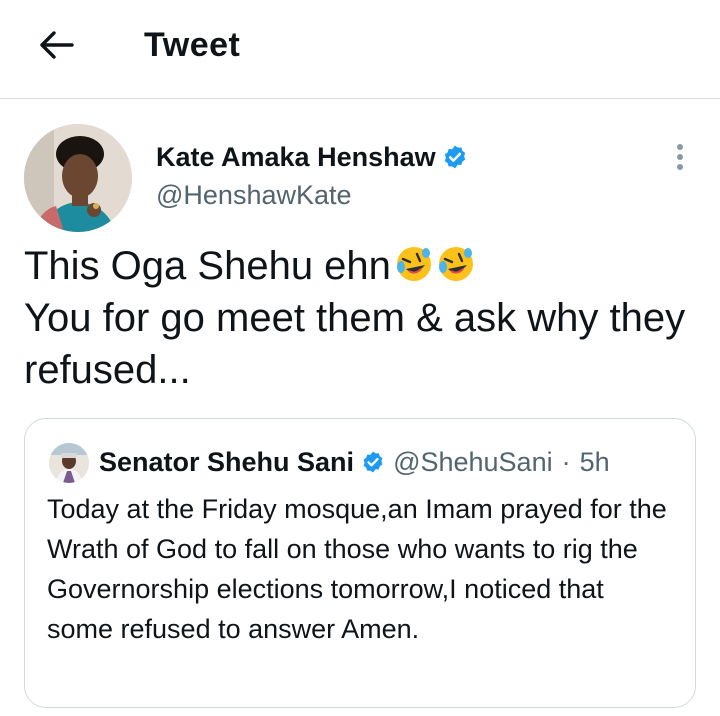 This screenshot has width=720, height=716. I want to click on quoted-author-name: Senator Shehu Sani, so click(226, 462).